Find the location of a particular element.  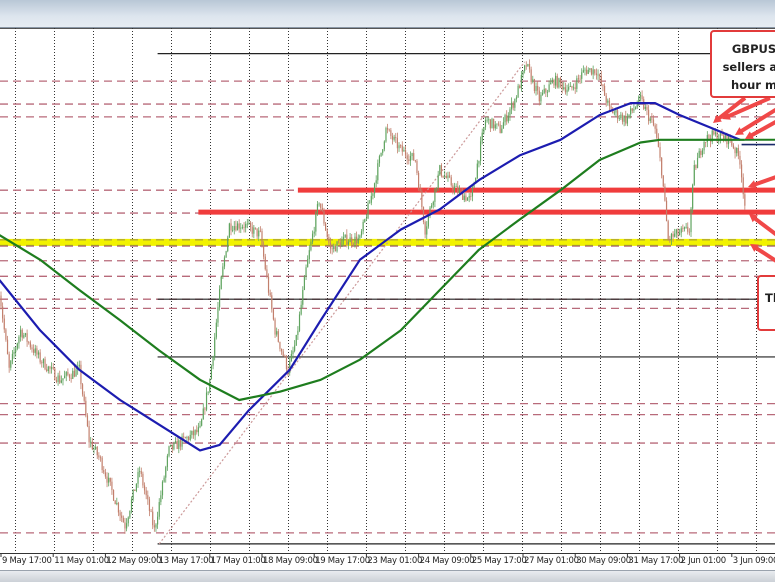

annotation-line: sellers ag is located at coordinates (748, 67).